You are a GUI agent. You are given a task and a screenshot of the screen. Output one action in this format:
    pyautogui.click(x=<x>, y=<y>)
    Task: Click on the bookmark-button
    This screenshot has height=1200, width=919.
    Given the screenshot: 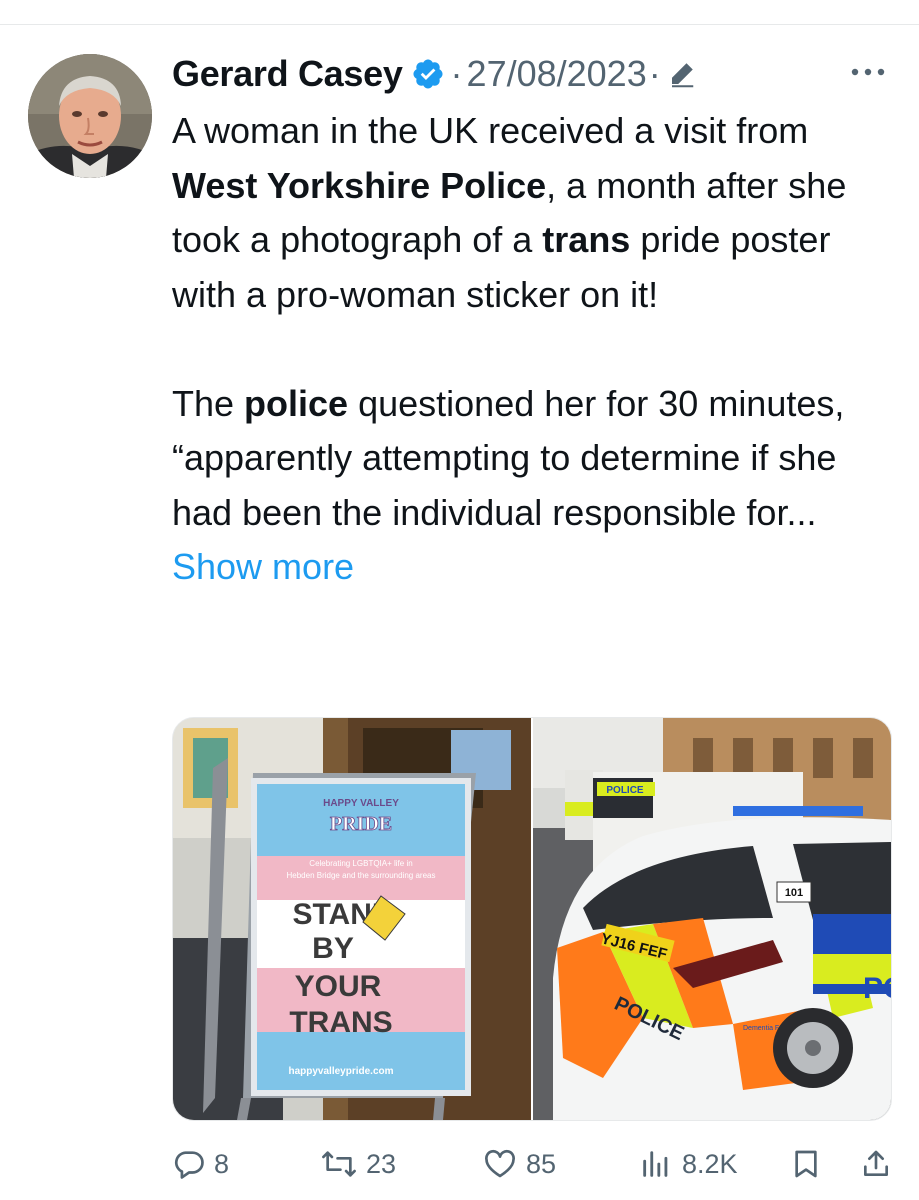 What is the action you would take?
    pyautogui.click(x=810, y=1164)
    